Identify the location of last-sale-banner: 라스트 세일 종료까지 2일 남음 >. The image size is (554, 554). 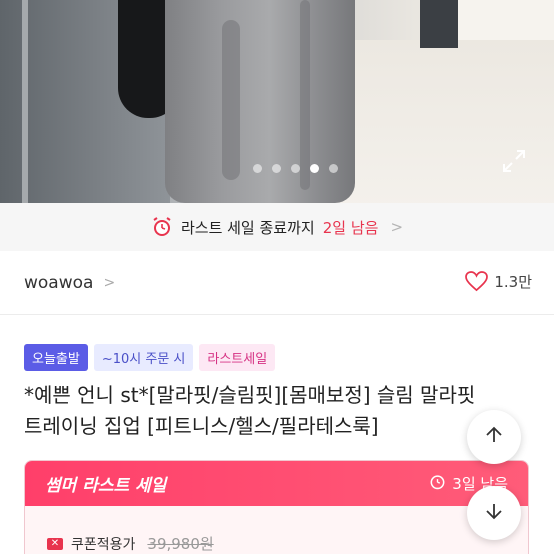
(277, 227).